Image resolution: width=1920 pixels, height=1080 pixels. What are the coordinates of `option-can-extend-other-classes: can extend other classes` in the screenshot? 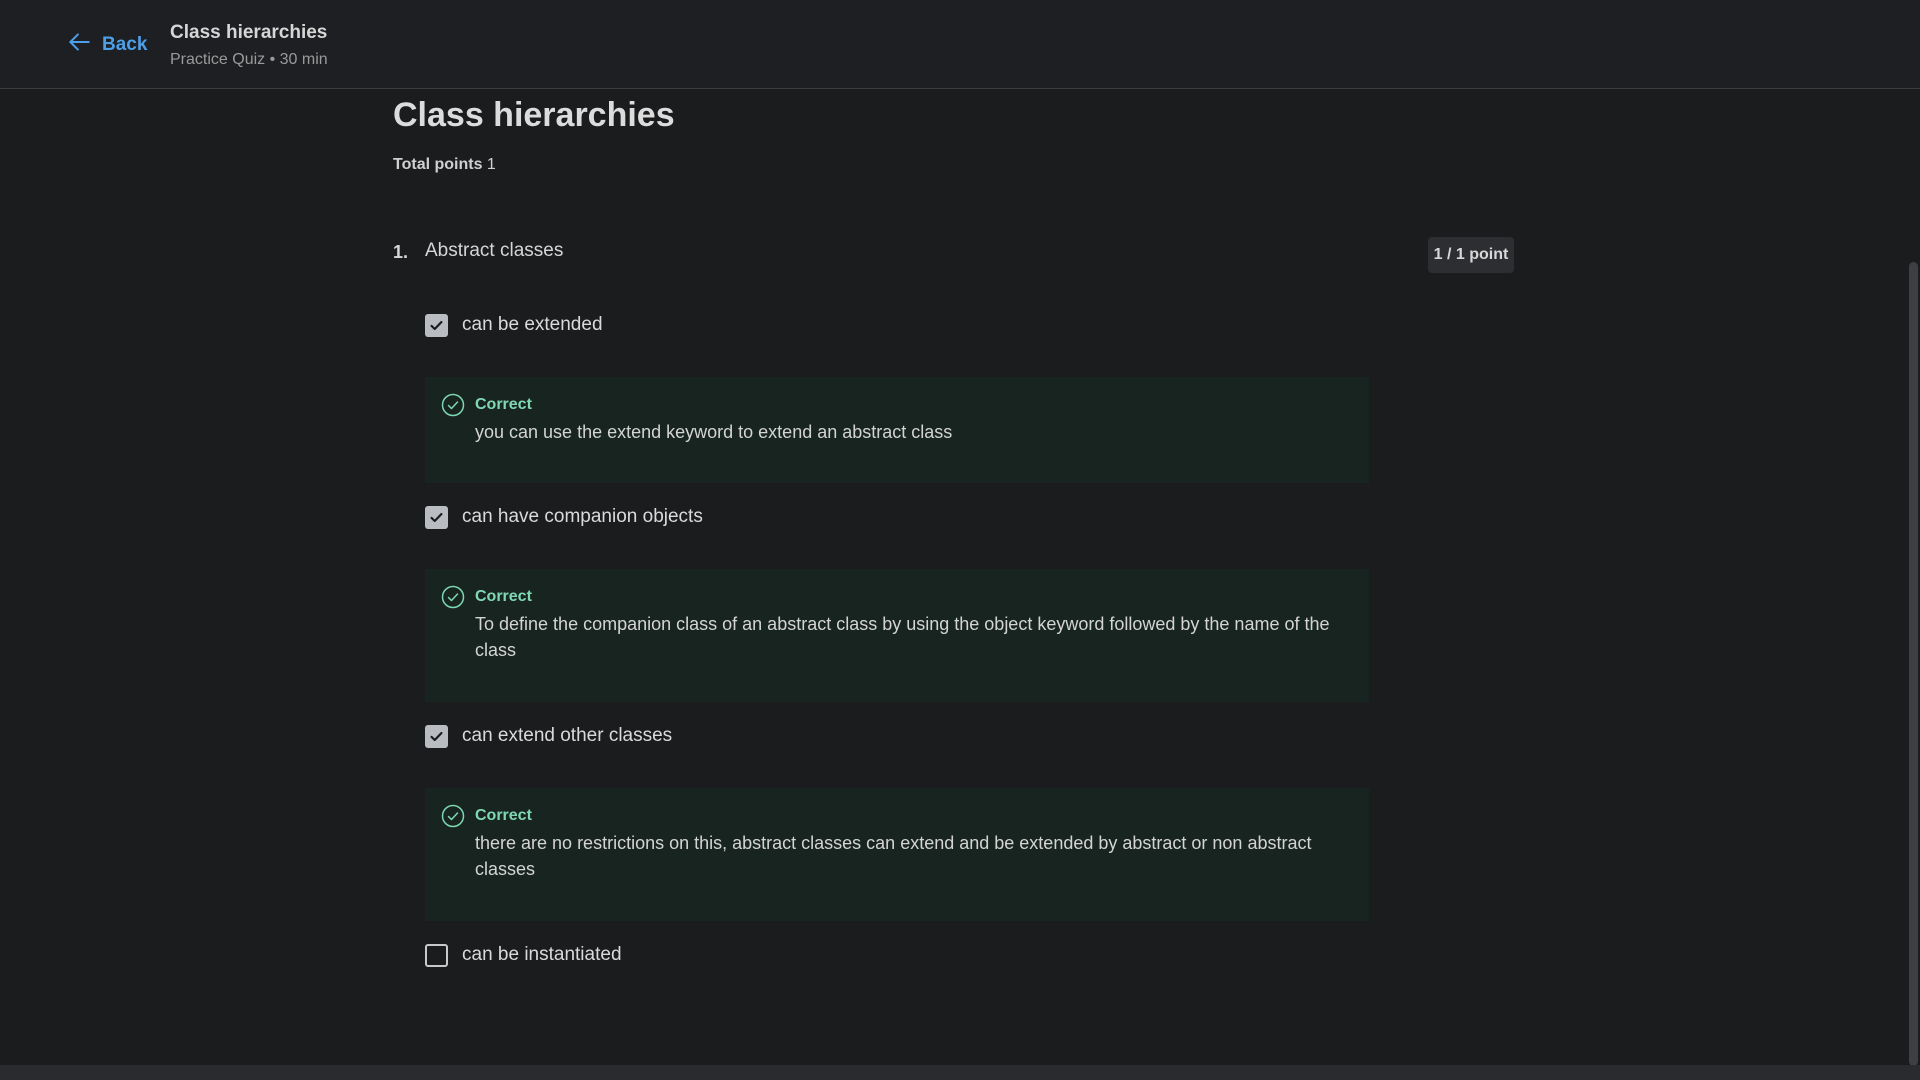 It's located at (548, 736).